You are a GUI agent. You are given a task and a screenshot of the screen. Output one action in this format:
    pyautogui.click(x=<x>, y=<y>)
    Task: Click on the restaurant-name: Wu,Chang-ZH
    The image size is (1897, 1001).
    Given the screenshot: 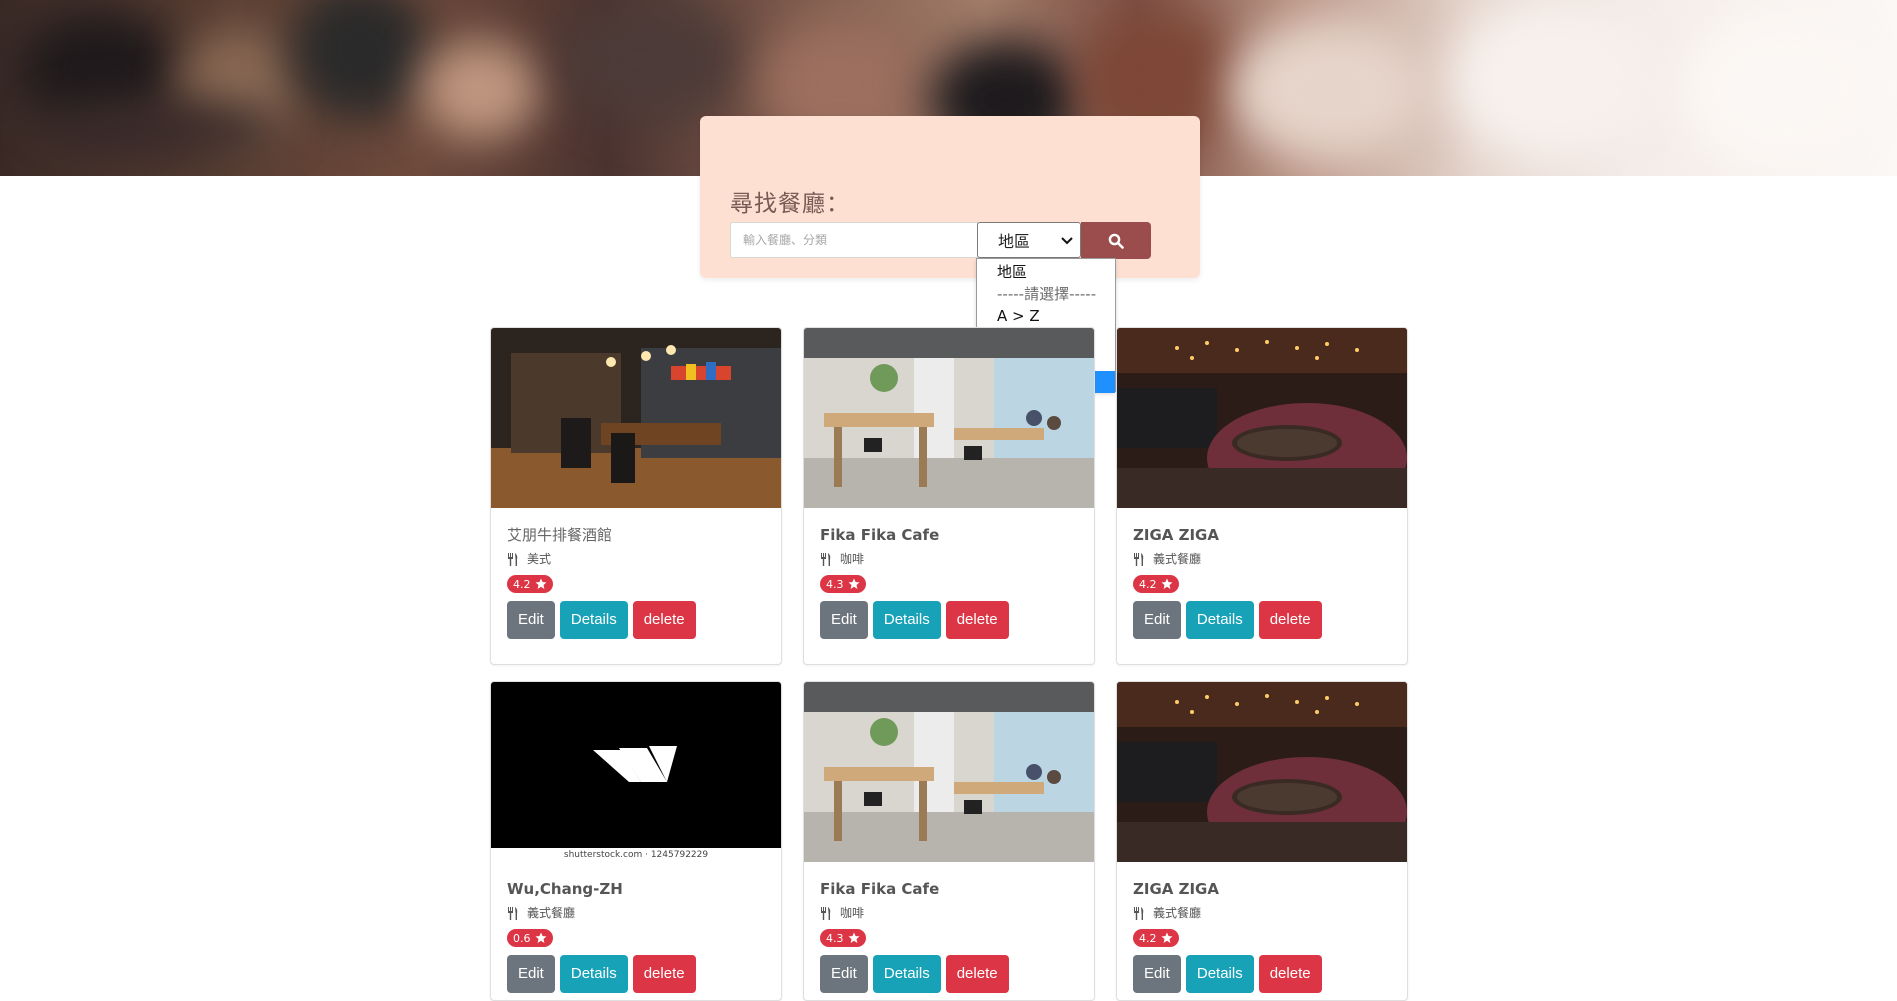 What is the action you would take?
    pyautogui.click(x=565, y=889)
    